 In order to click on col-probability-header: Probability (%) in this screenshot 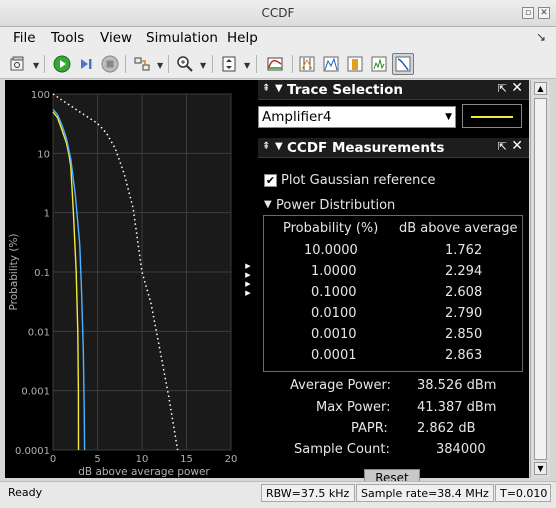, I will do `click(331, 228)`.